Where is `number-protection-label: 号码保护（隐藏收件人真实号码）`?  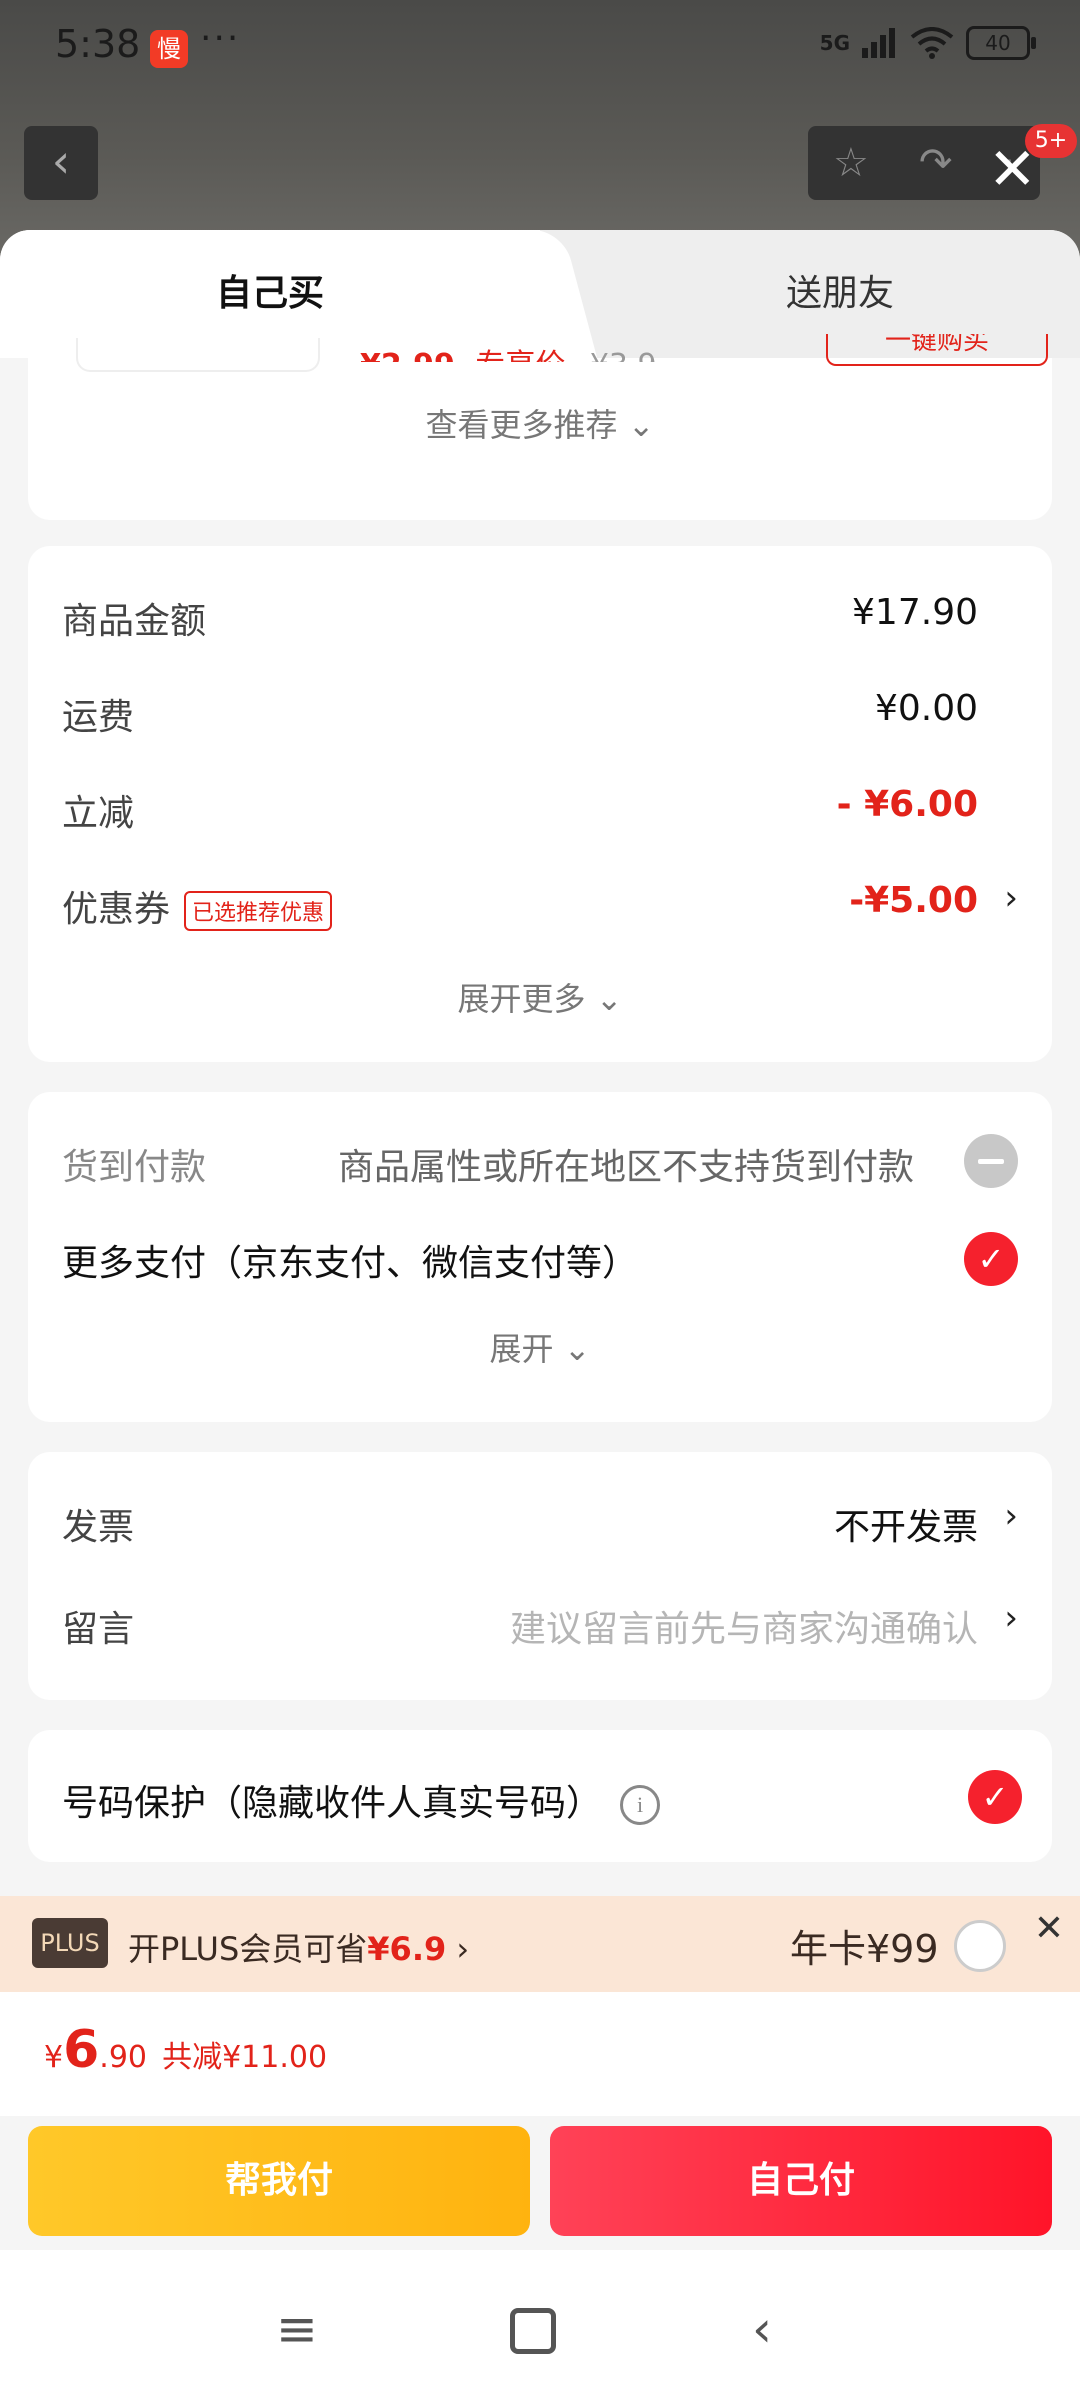
number-protection-label: 号码保护（隐藏收件人真实号码） is located at coordinates (332, 1803).